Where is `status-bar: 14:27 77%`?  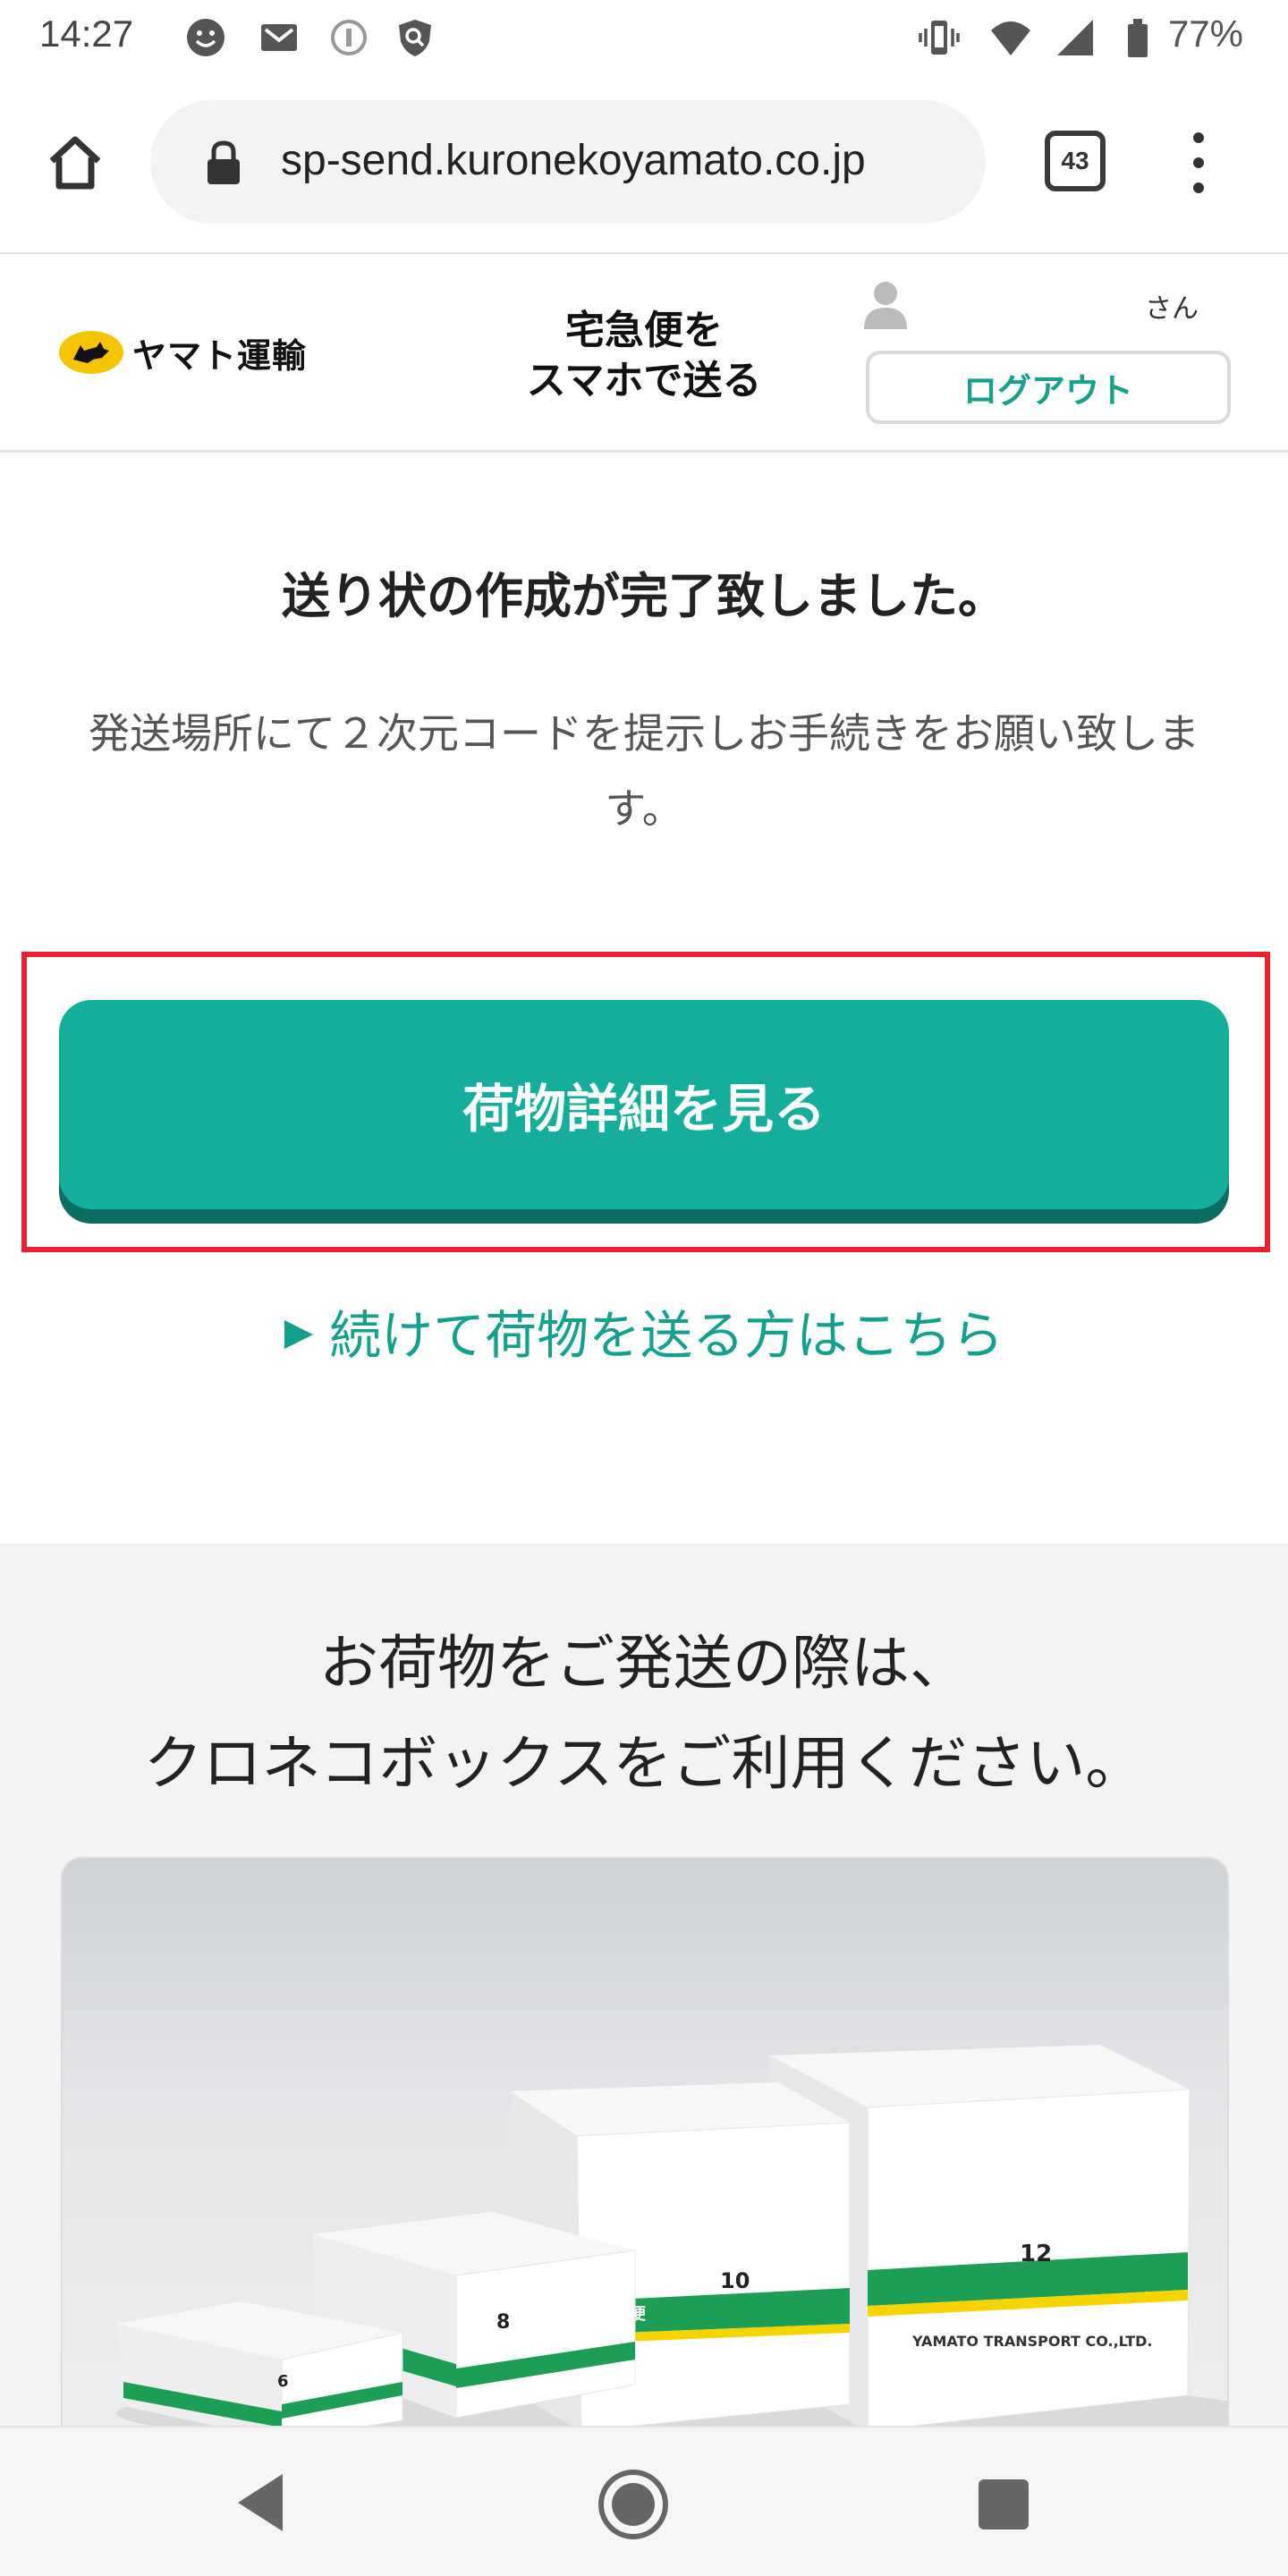
status-bar: 14:27 77% is located at coordinates (644, 39).